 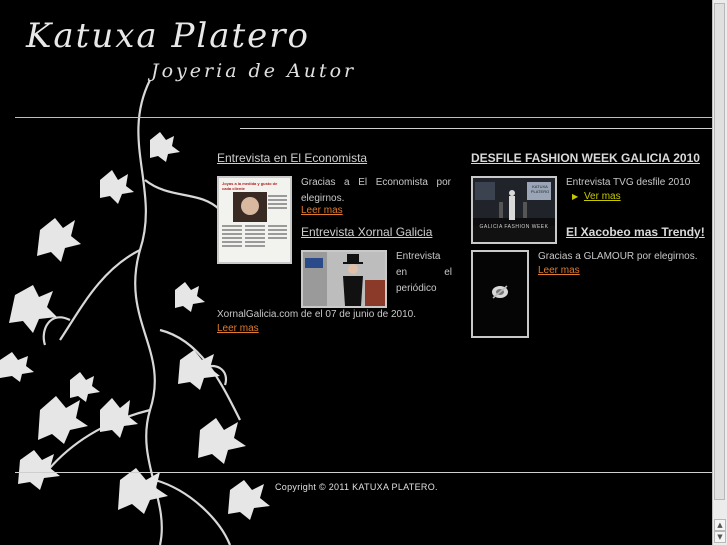 I want to click on xornal-text-a: Entrevista en el periódico, so click(x=424, y=272).